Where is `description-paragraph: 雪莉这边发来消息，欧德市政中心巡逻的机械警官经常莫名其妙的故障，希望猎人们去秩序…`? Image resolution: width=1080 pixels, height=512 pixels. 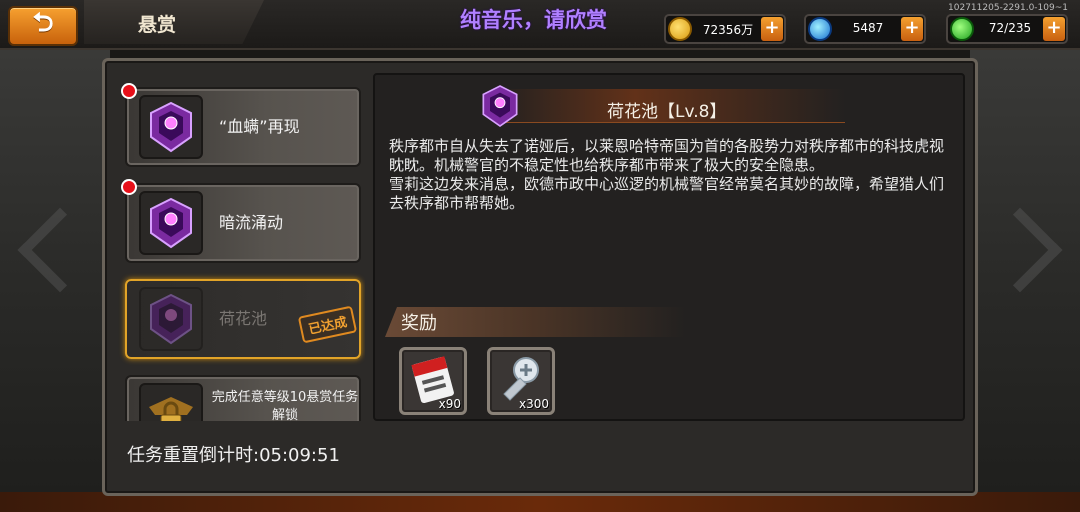
description-paragraph: 雪莉这边发来消息，欧德市政中心巡逻的机械警官经常莫名其妙的故障，希望猎人们去秩序… is located at coordinates (667, 193).